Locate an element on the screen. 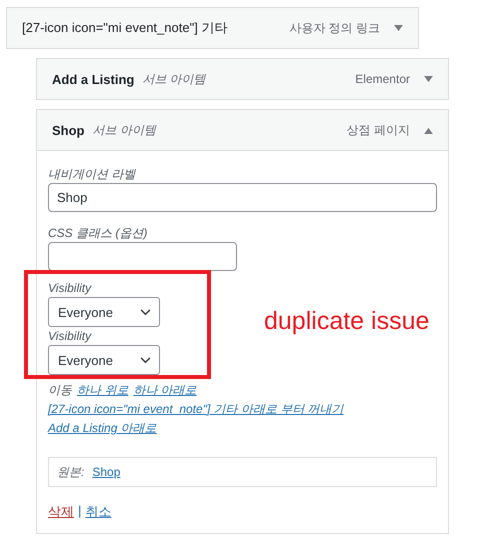 This screenshot has width=502, height=554. item-title: Add a Listing is located at coordinates (93, 79).